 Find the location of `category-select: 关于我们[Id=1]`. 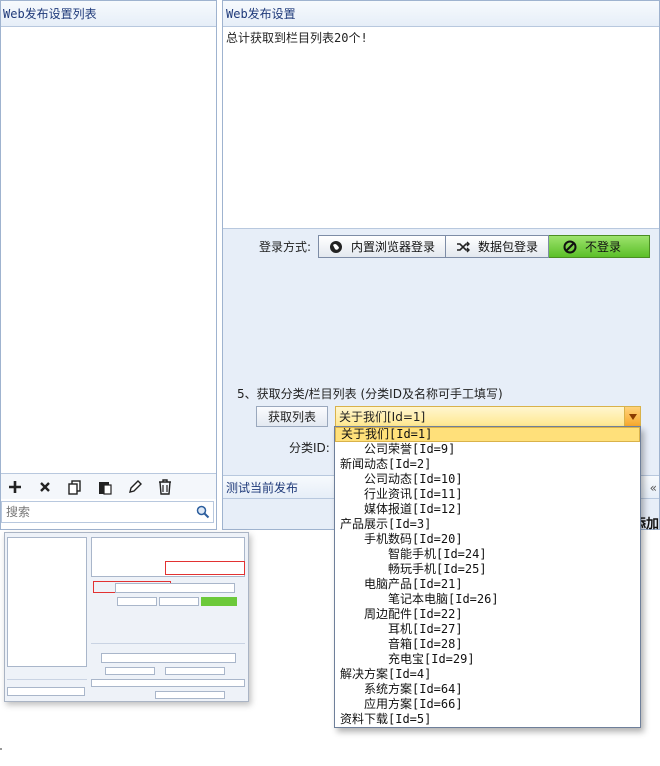

category-select: 关于我们[Id=1] is located at coordinates (488, 416).